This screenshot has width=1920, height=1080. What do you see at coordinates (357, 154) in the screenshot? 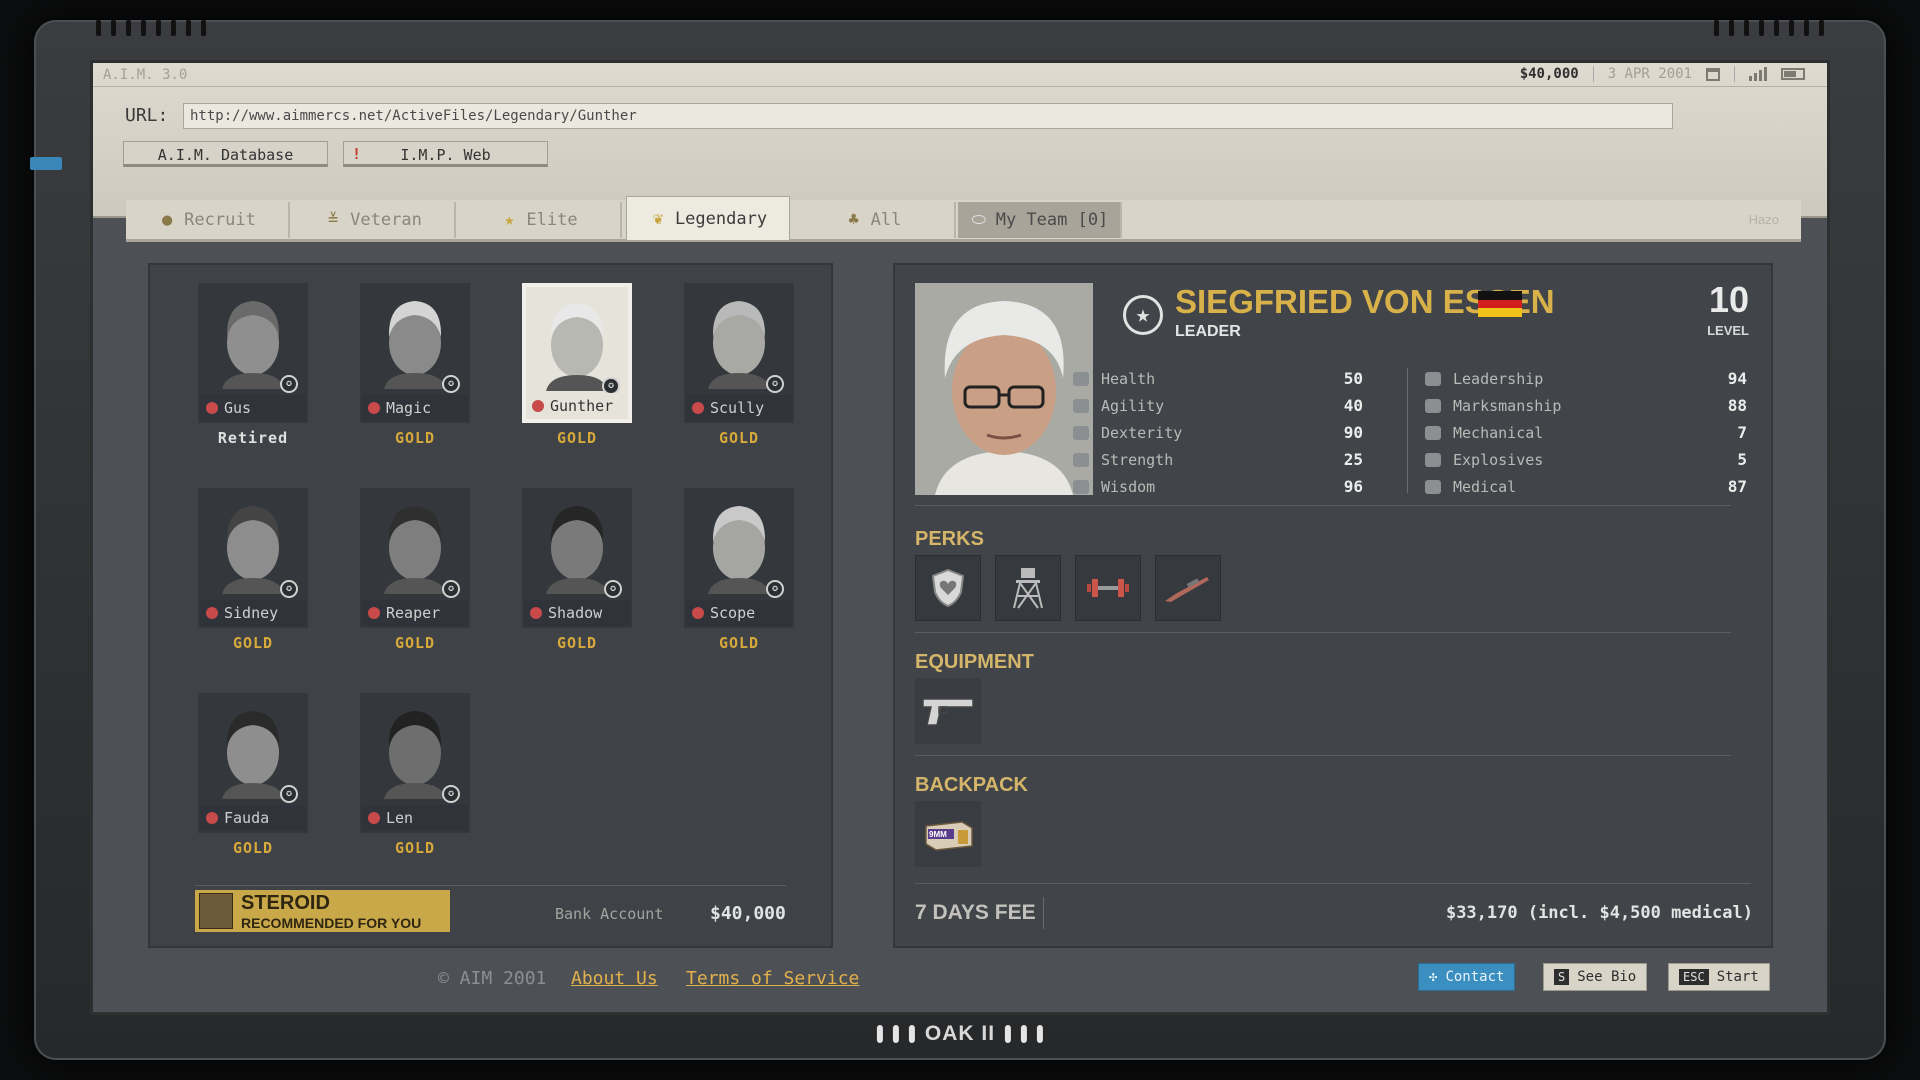
I see `warning-mark: !` at bounding box center [357, 154].